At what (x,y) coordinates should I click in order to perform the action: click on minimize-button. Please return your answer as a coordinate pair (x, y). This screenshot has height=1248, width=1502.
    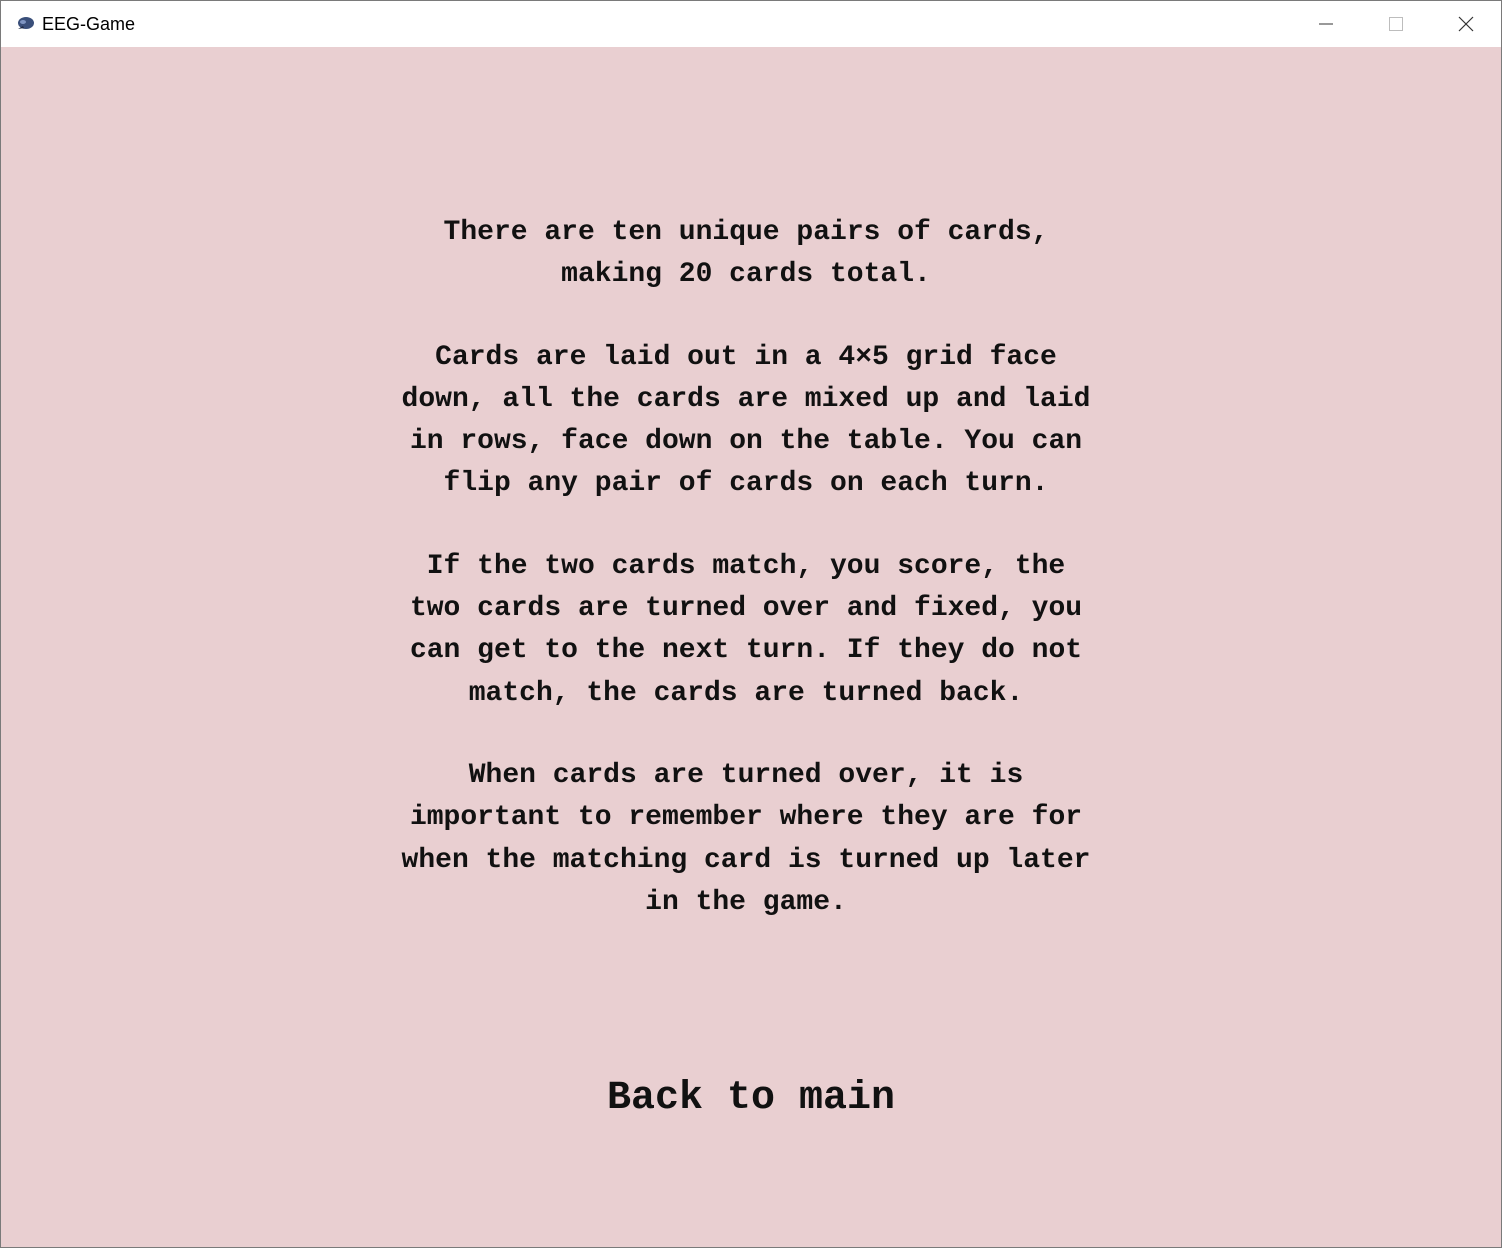
    Looking at the image, I should click on (1326, 24).